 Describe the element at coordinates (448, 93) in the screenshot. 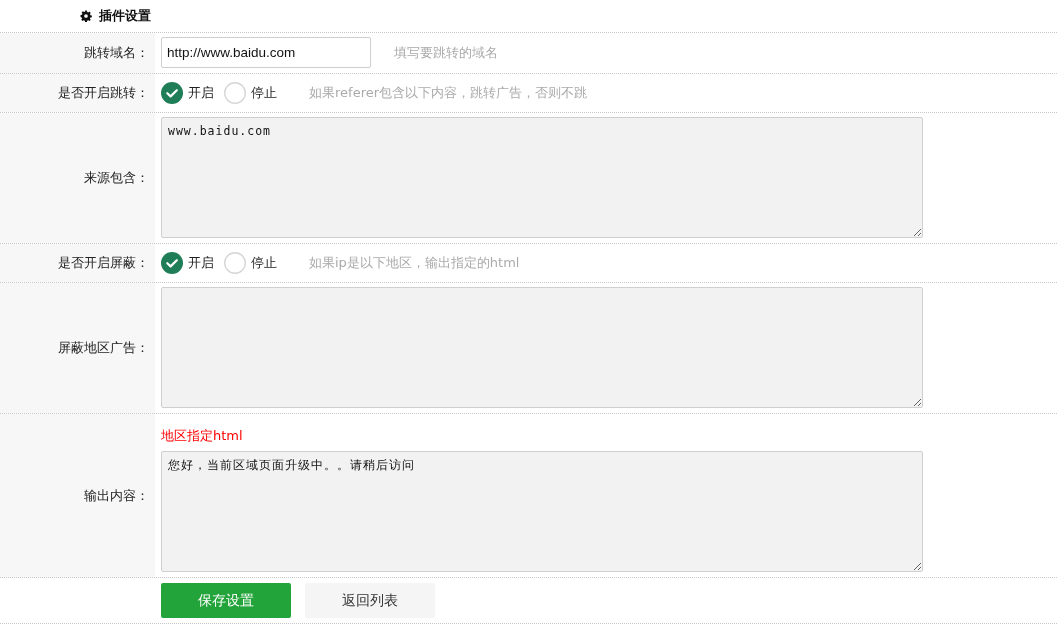

I see `field-hint: 如果referer包含以下内容，跳转广告，否则不跳` at that location.